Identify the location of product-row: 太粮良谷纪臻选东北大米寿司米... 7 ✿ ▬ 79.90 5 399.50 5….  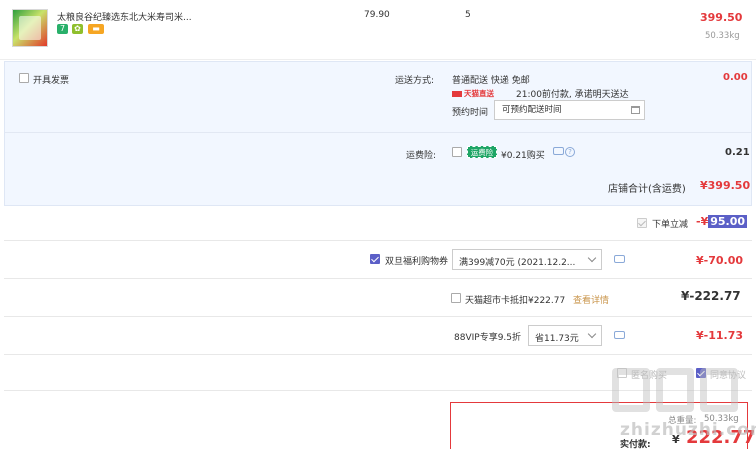
(378, 30).